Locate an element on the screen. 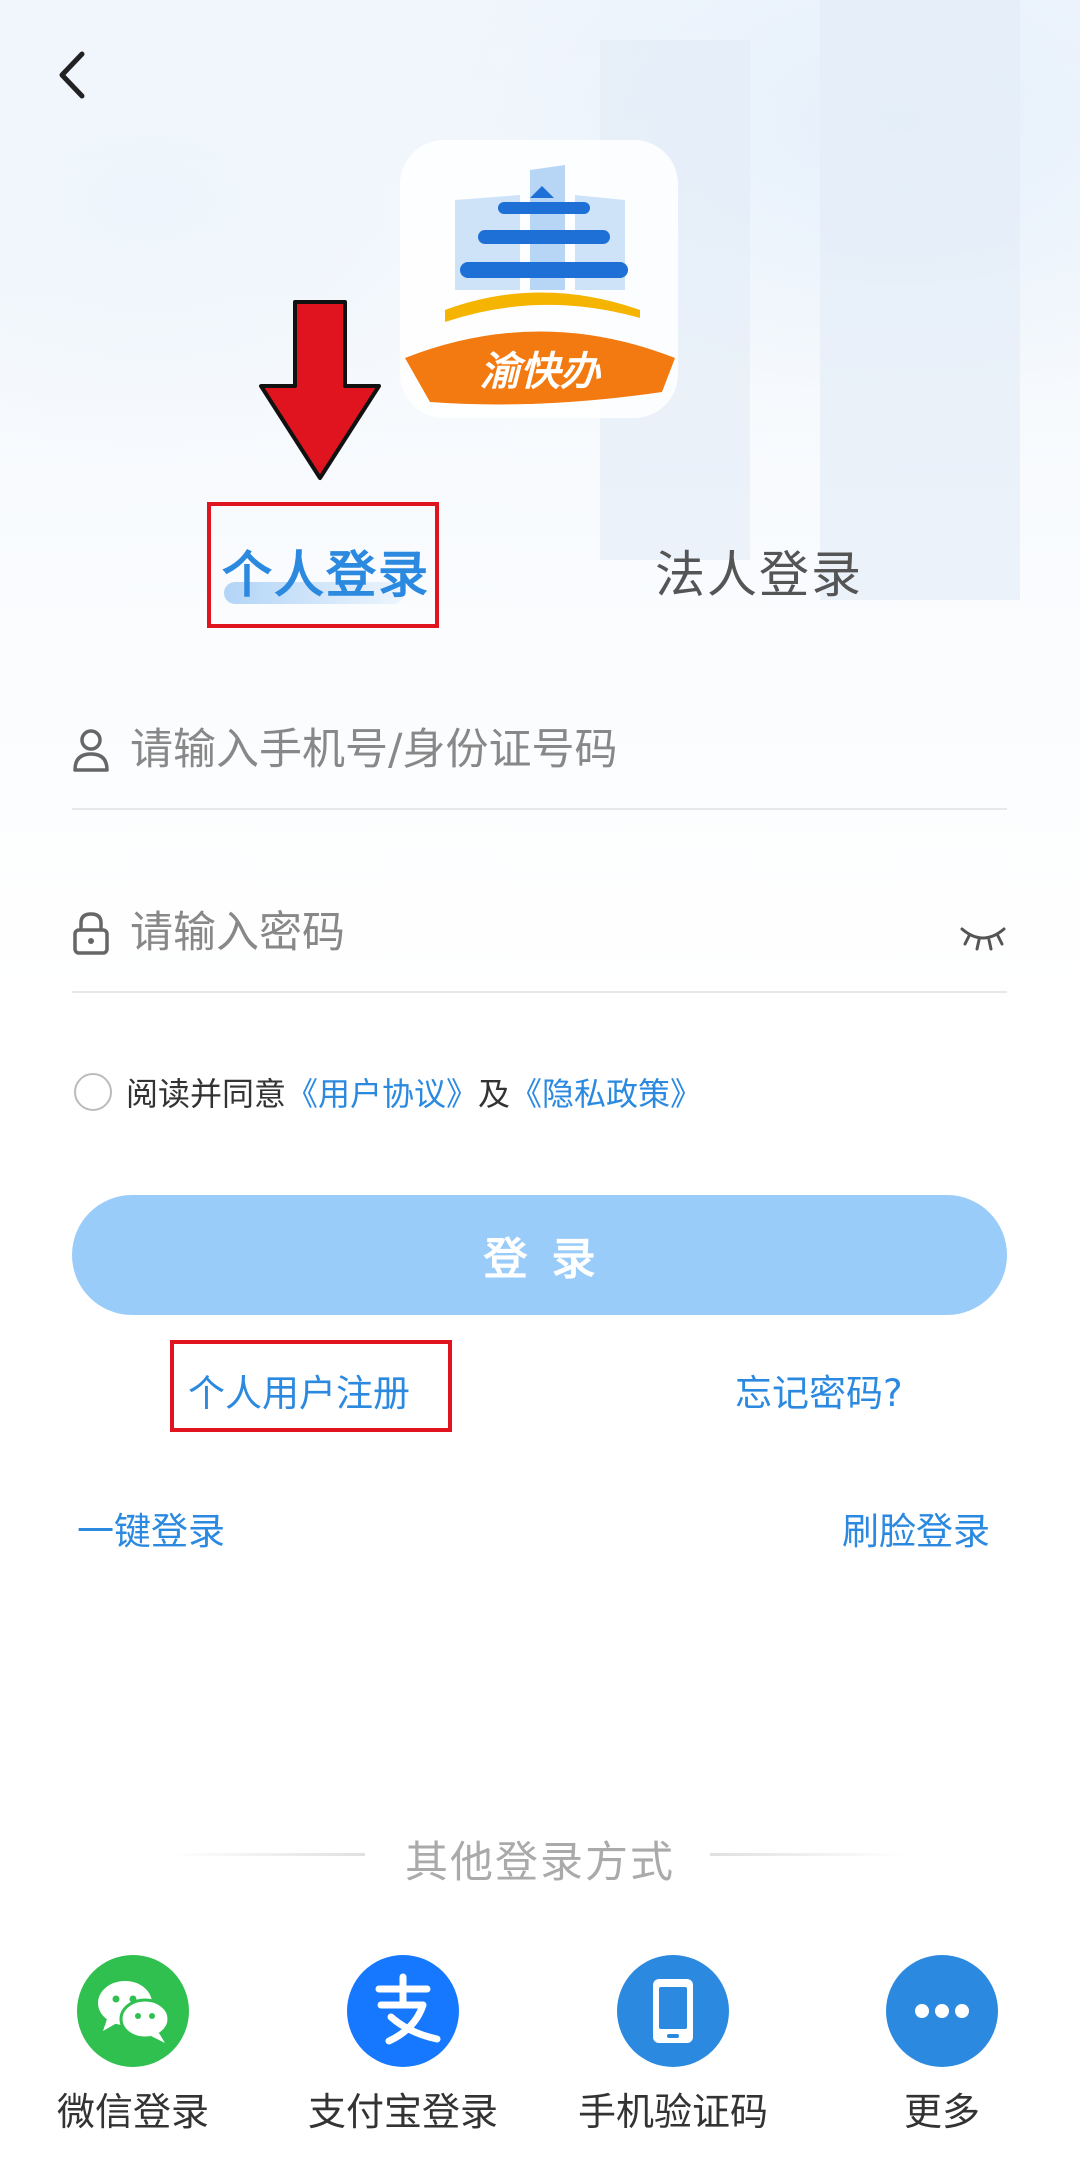 This screenshot has height=2169, width=1080. agreement-prefix: 阅读并同意 is located at coordinates (206, 1094).